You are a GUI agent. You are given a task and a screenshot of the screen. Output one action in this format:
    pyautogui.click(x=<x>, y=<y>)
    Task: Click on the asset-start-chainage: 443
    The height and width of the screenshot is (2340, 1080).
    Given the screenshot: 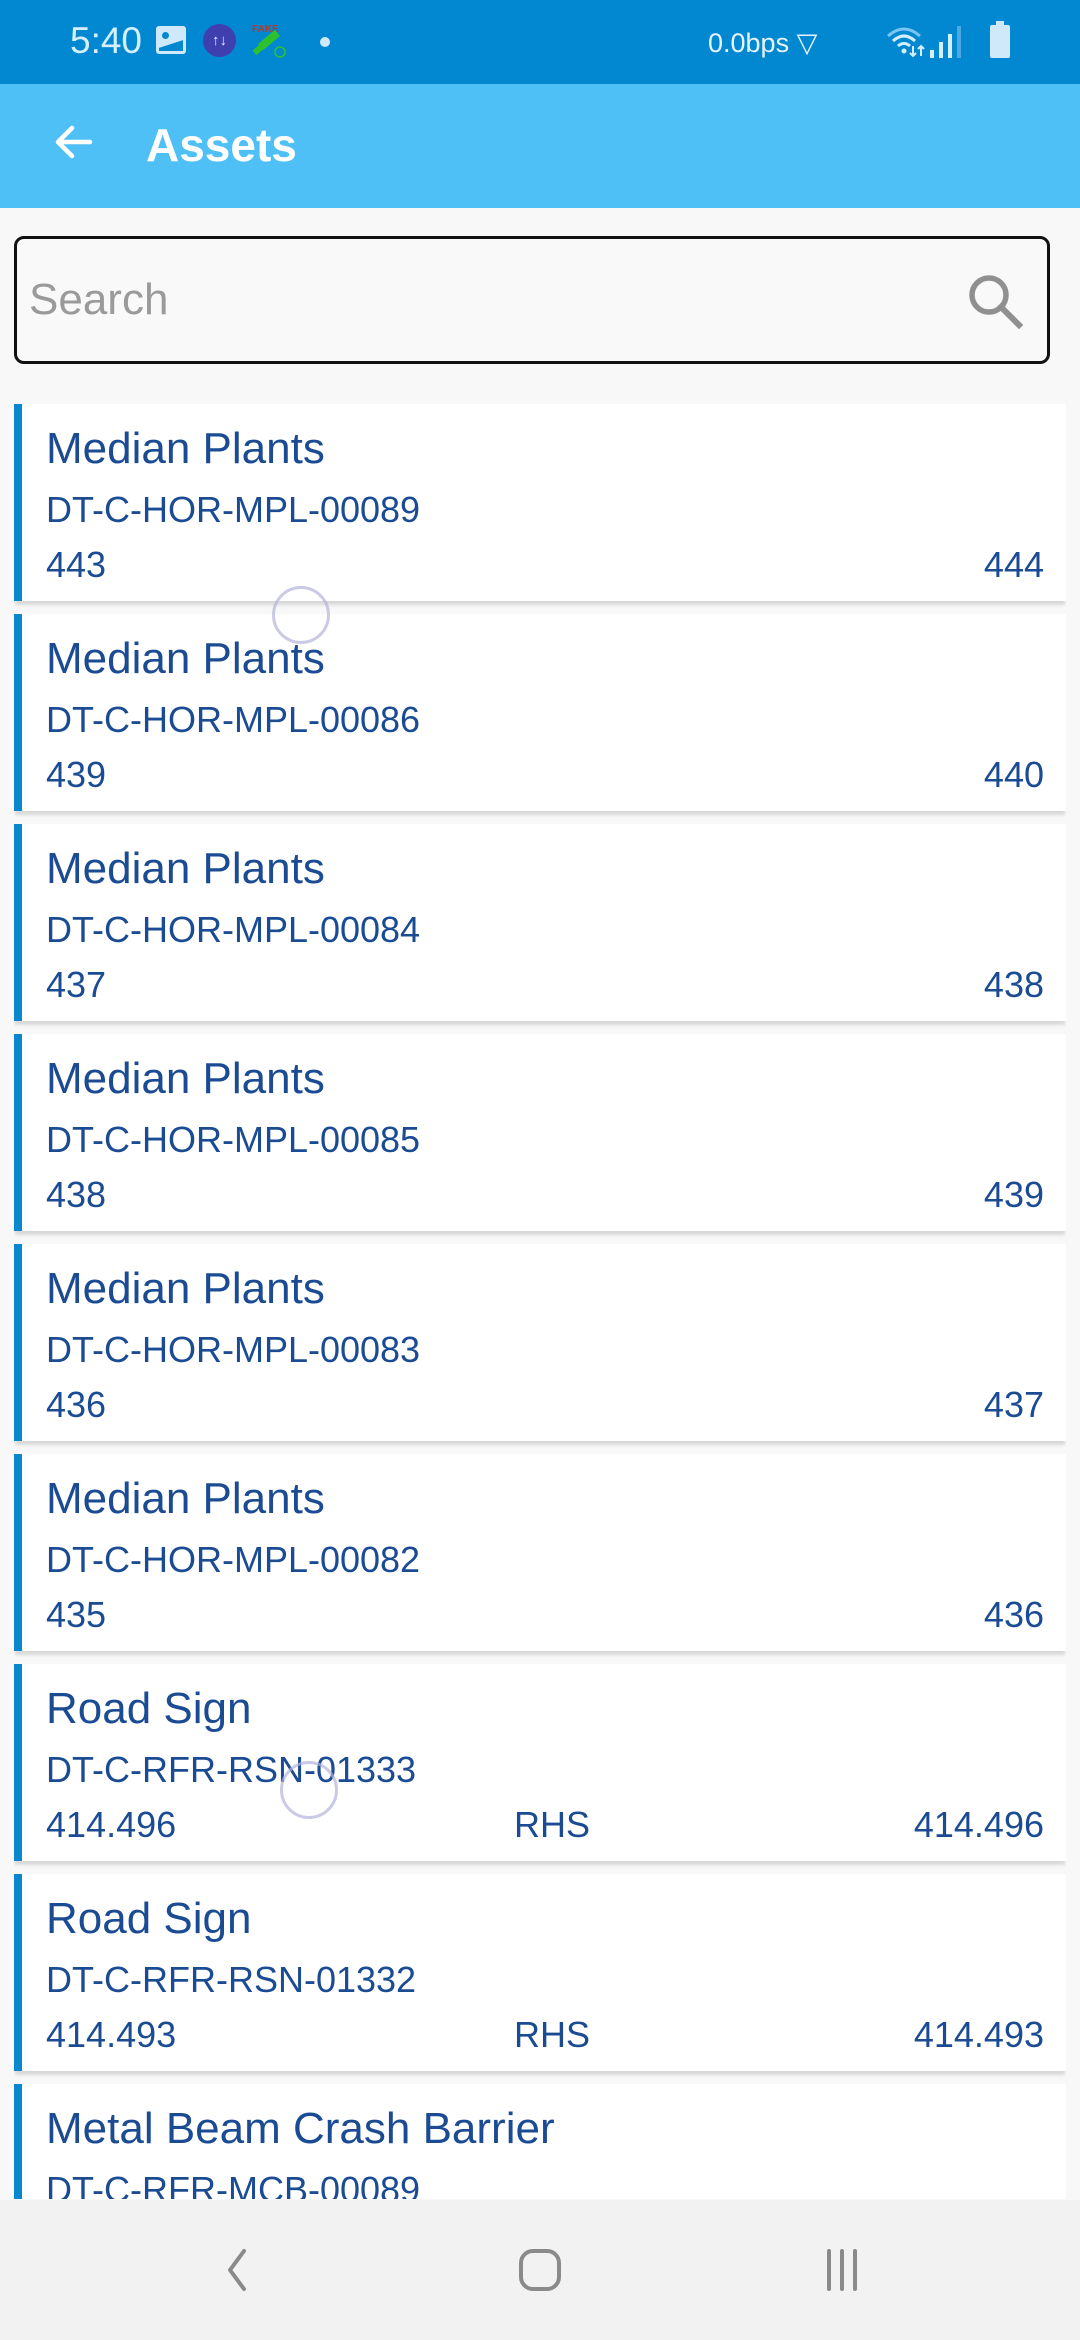 What is the action you would take?
    pyautogui.click(x=76, y=564)
    